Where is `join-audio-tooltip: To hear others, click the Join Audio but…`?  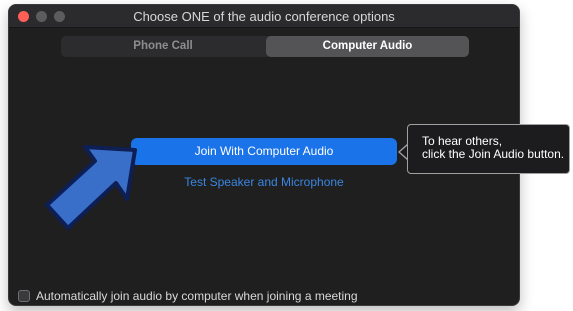 join-audio-tooltip: To hear others, click the Join Audio but… is located at coordinates (488, 149).